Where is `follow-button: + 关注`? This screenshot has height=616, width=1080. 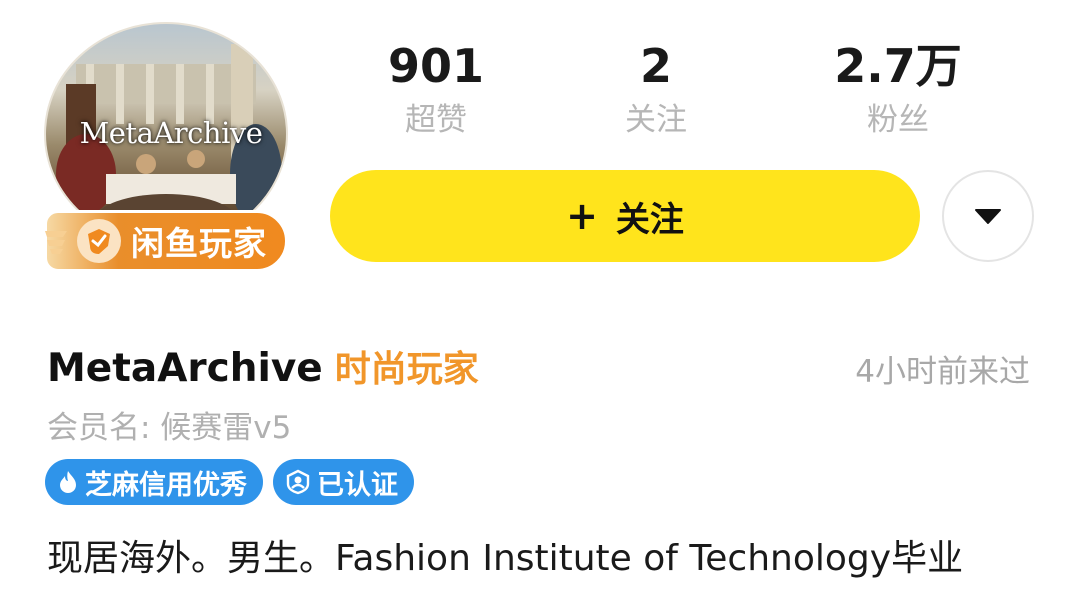
follow-button: + 关注 is located at coordinates (625, 216).